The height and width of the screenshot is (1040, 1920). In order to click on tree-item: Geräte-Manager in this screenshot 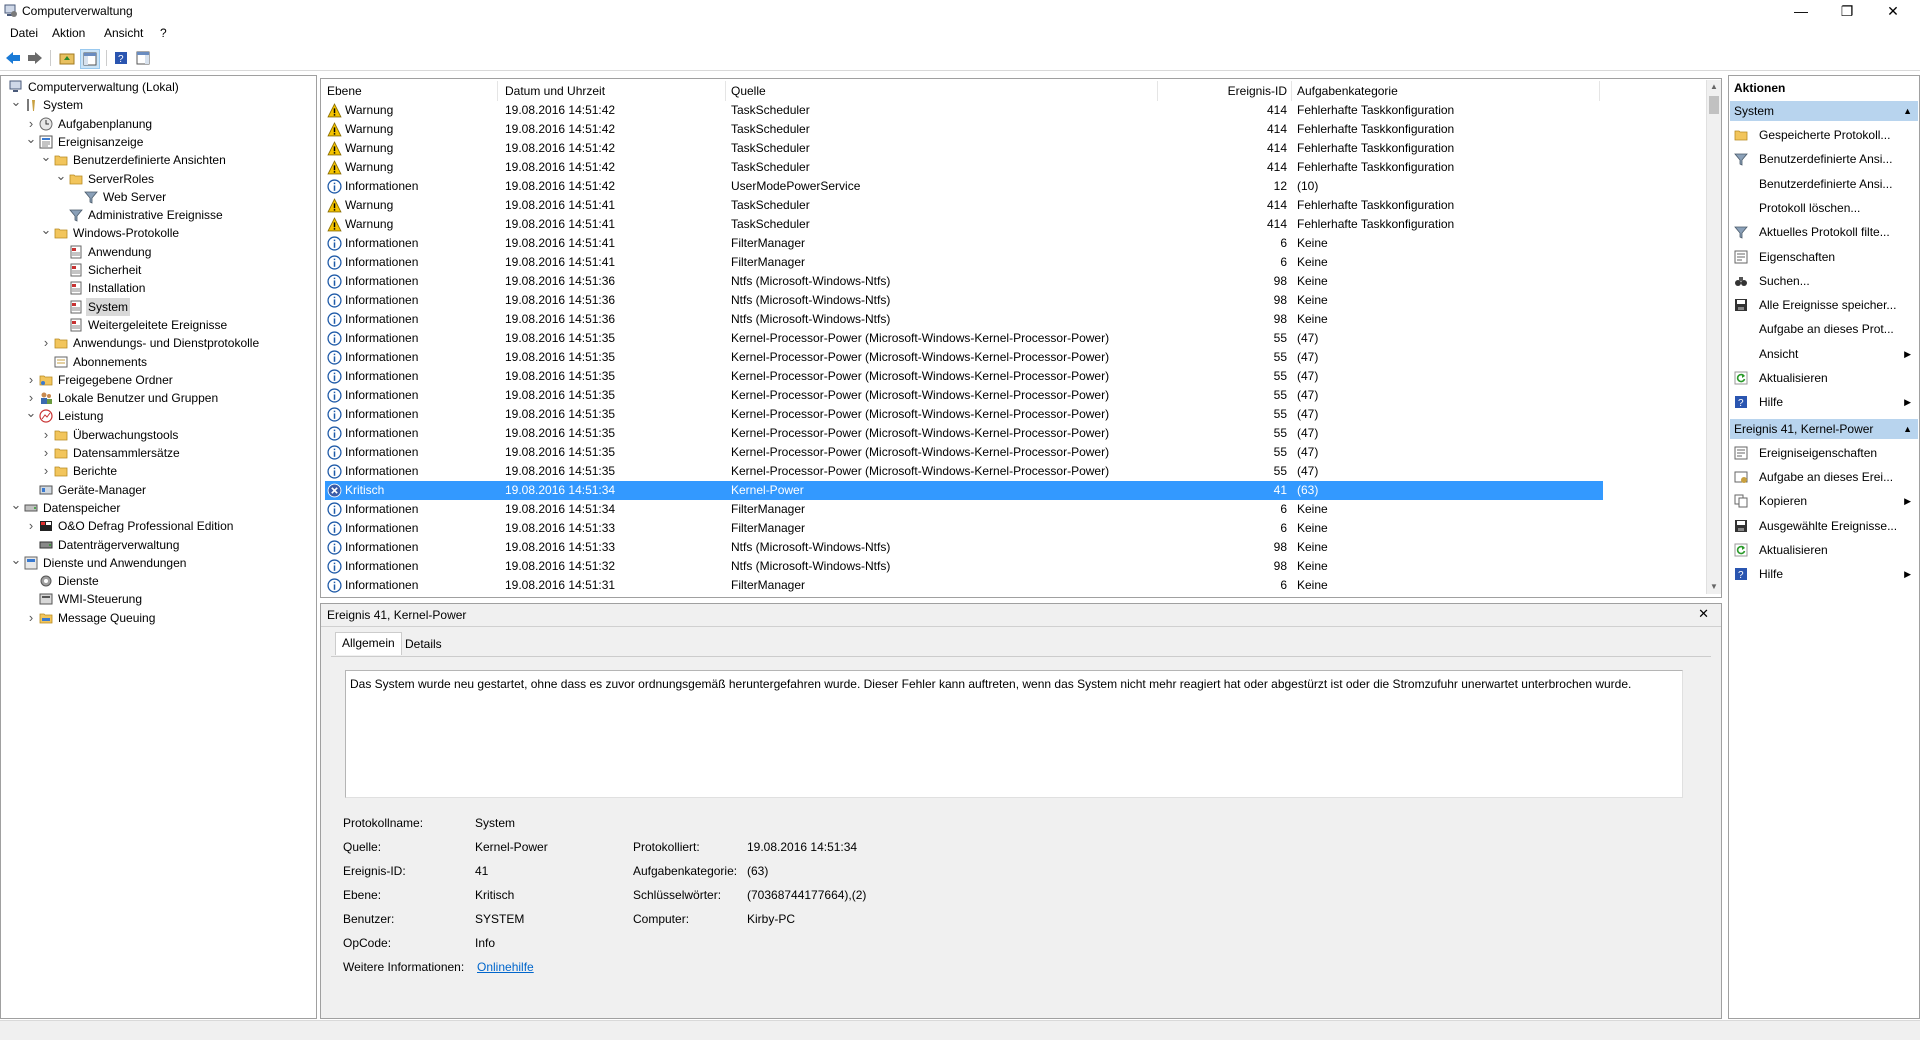, I will do `click(157, 490)`.